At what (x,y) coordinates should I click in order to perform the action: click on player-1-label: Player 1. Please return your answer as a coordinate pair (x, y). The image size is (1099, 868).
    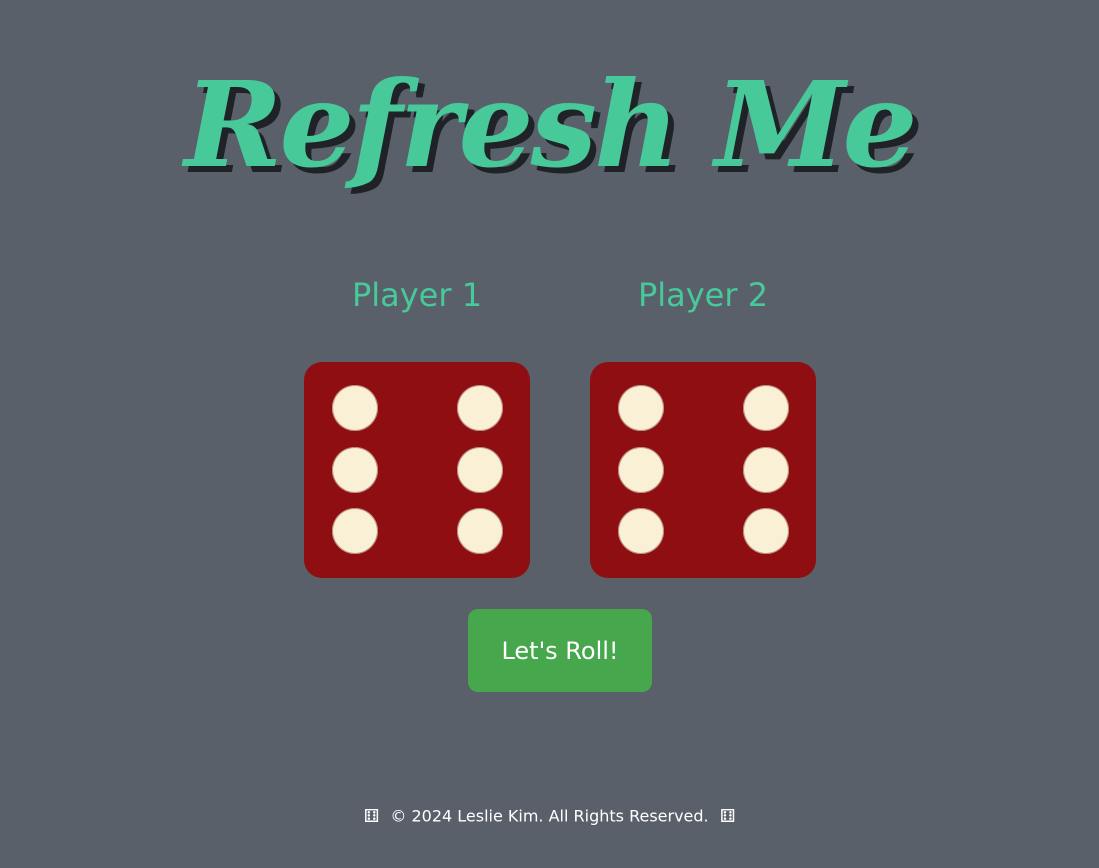
    Looking at the image, I should click on (417, 295).